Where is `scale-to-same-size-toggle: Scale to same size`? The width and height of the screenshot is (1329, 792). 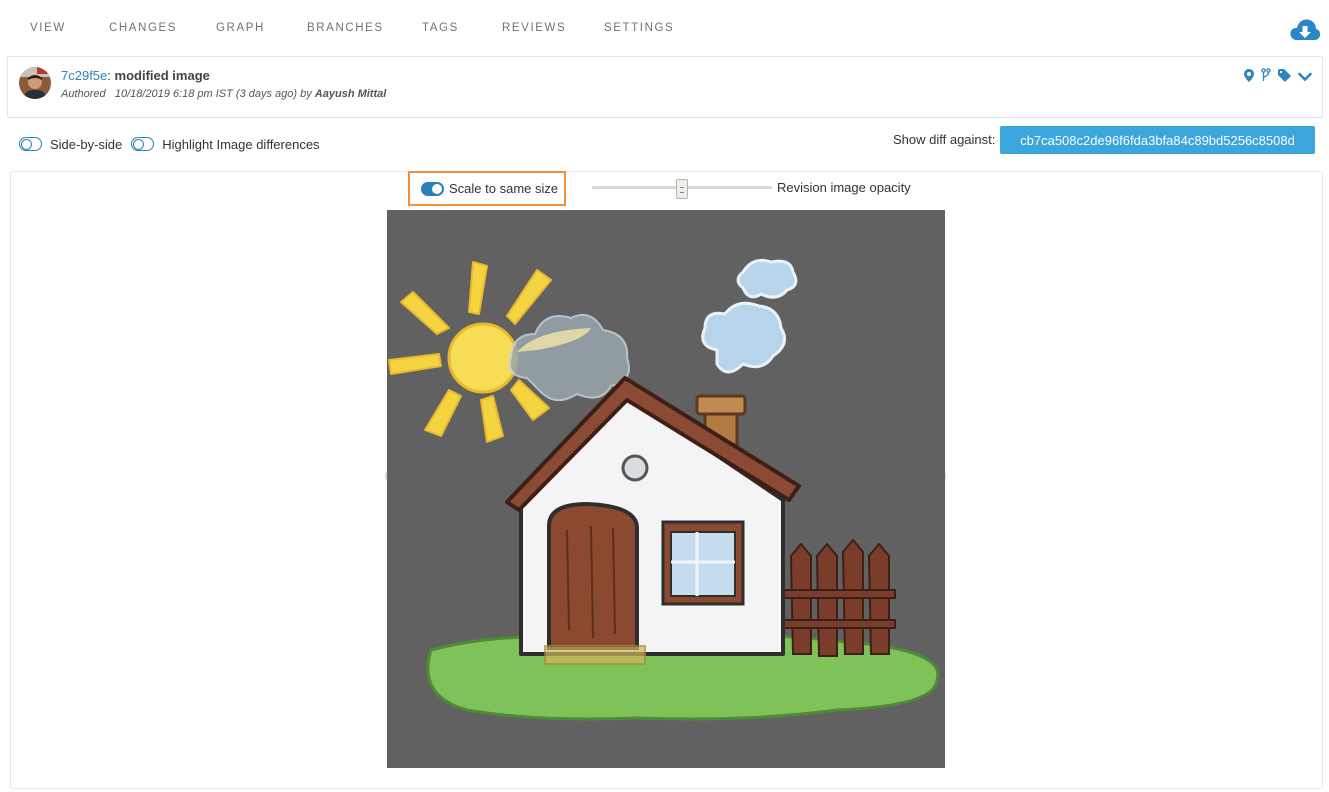 scale-to-same-size-toggle: Scale to same size is located at coordinates (487, 188).